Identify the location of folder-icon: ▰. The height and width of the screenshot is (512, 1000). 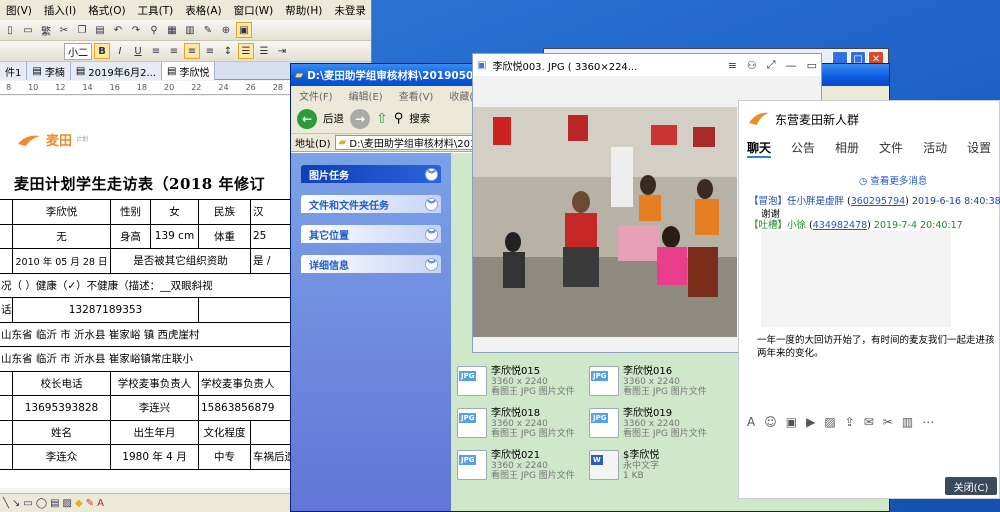
(342, 142).